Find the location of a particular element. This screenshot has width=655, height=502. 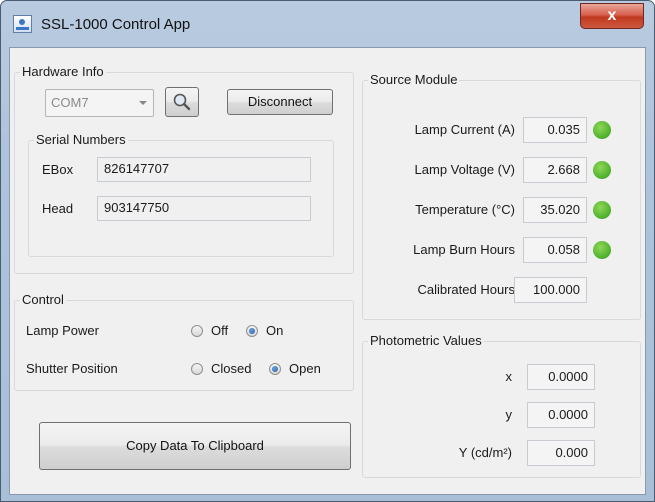

lamp-power-on-label: On is located at coordinates (274, 330).